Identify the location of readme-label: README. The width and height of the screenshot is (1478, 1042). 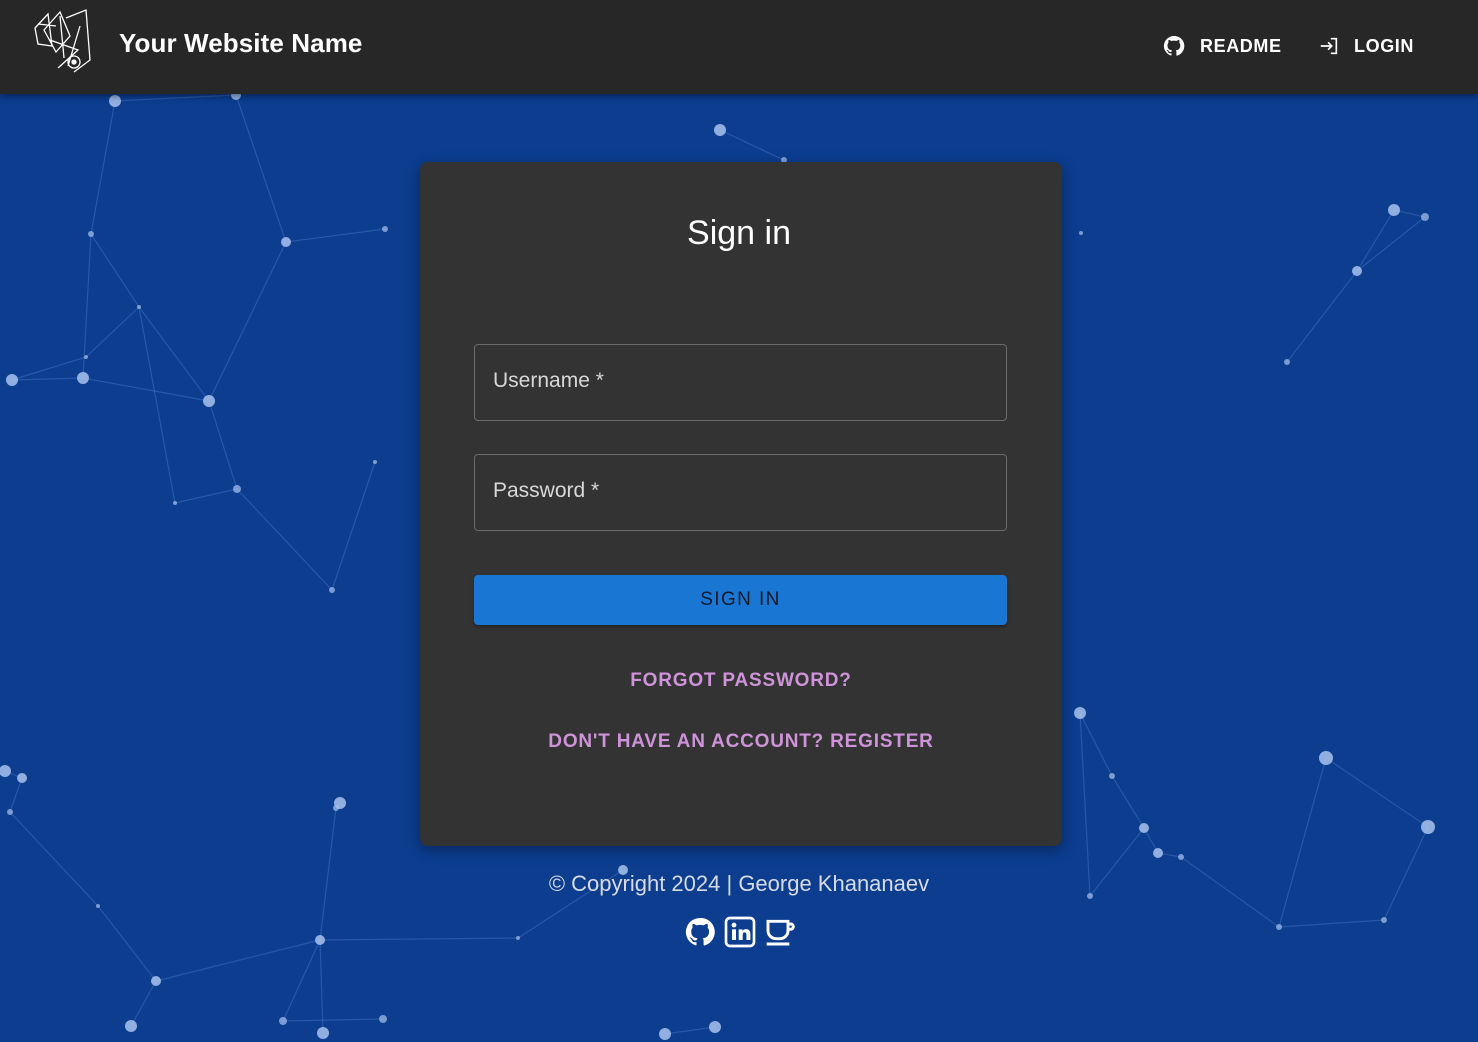
(1241, 45).